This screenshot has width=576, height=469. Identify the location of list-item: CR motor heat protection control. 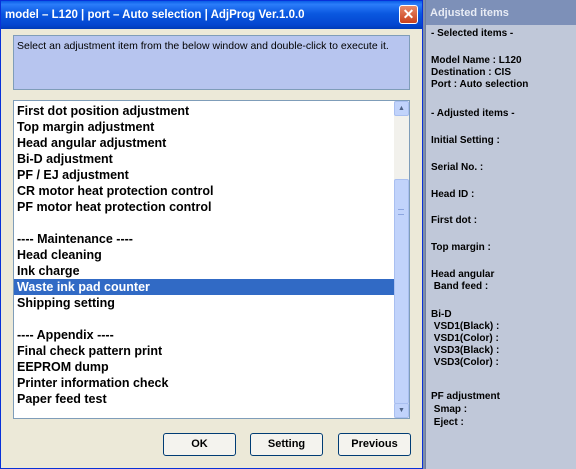
(204, 191).